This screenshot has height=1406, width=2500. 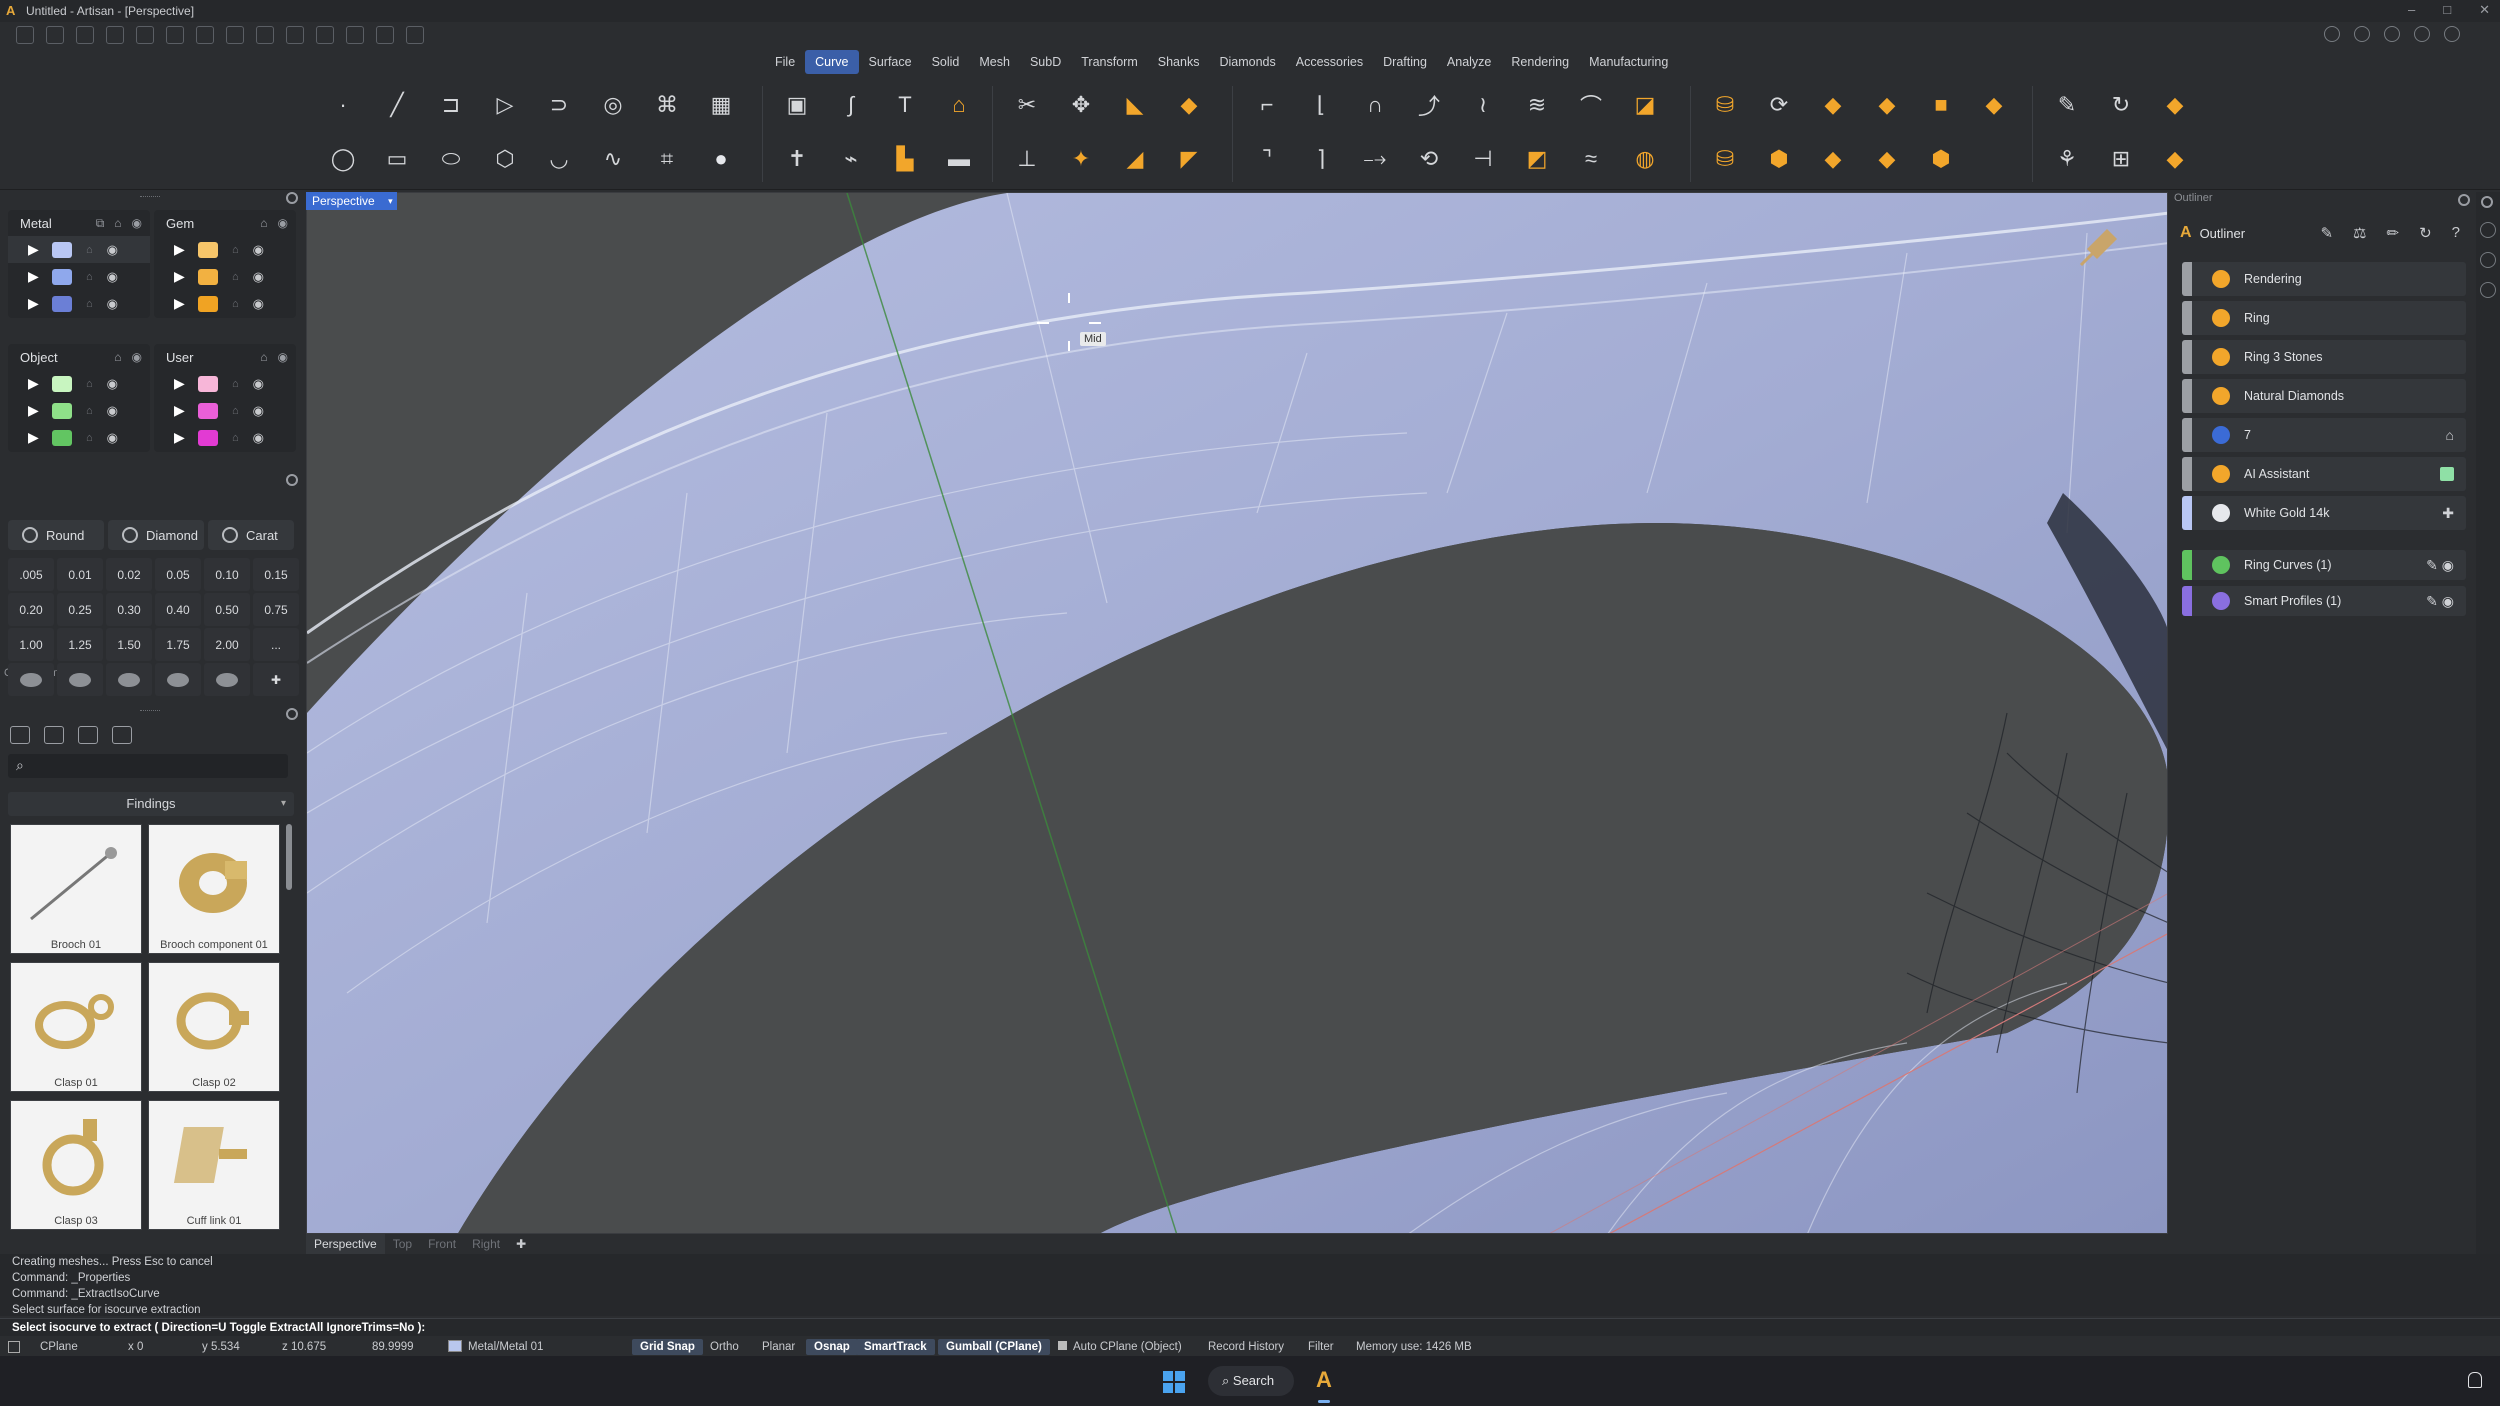 What do you see at coordinates (442, 1244) in the screenshot?
I see `viewport-tab-front: Front` at bounding box center [442, 1244].